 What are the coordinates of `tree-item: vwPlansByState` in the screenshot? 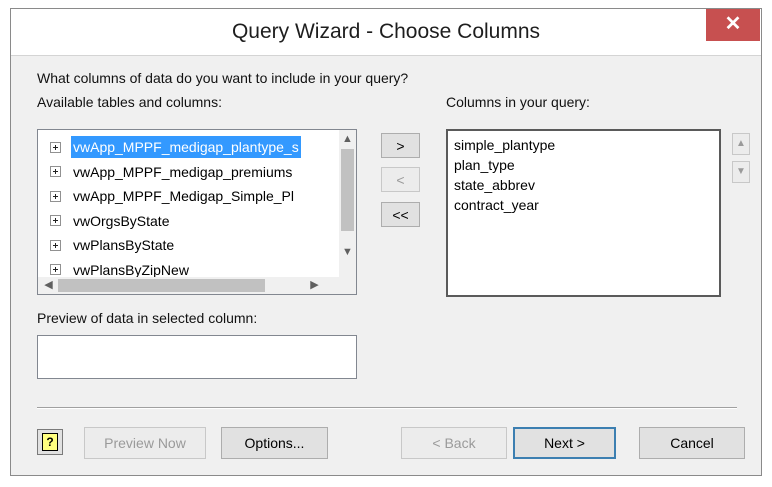 It's located at (109, 245).